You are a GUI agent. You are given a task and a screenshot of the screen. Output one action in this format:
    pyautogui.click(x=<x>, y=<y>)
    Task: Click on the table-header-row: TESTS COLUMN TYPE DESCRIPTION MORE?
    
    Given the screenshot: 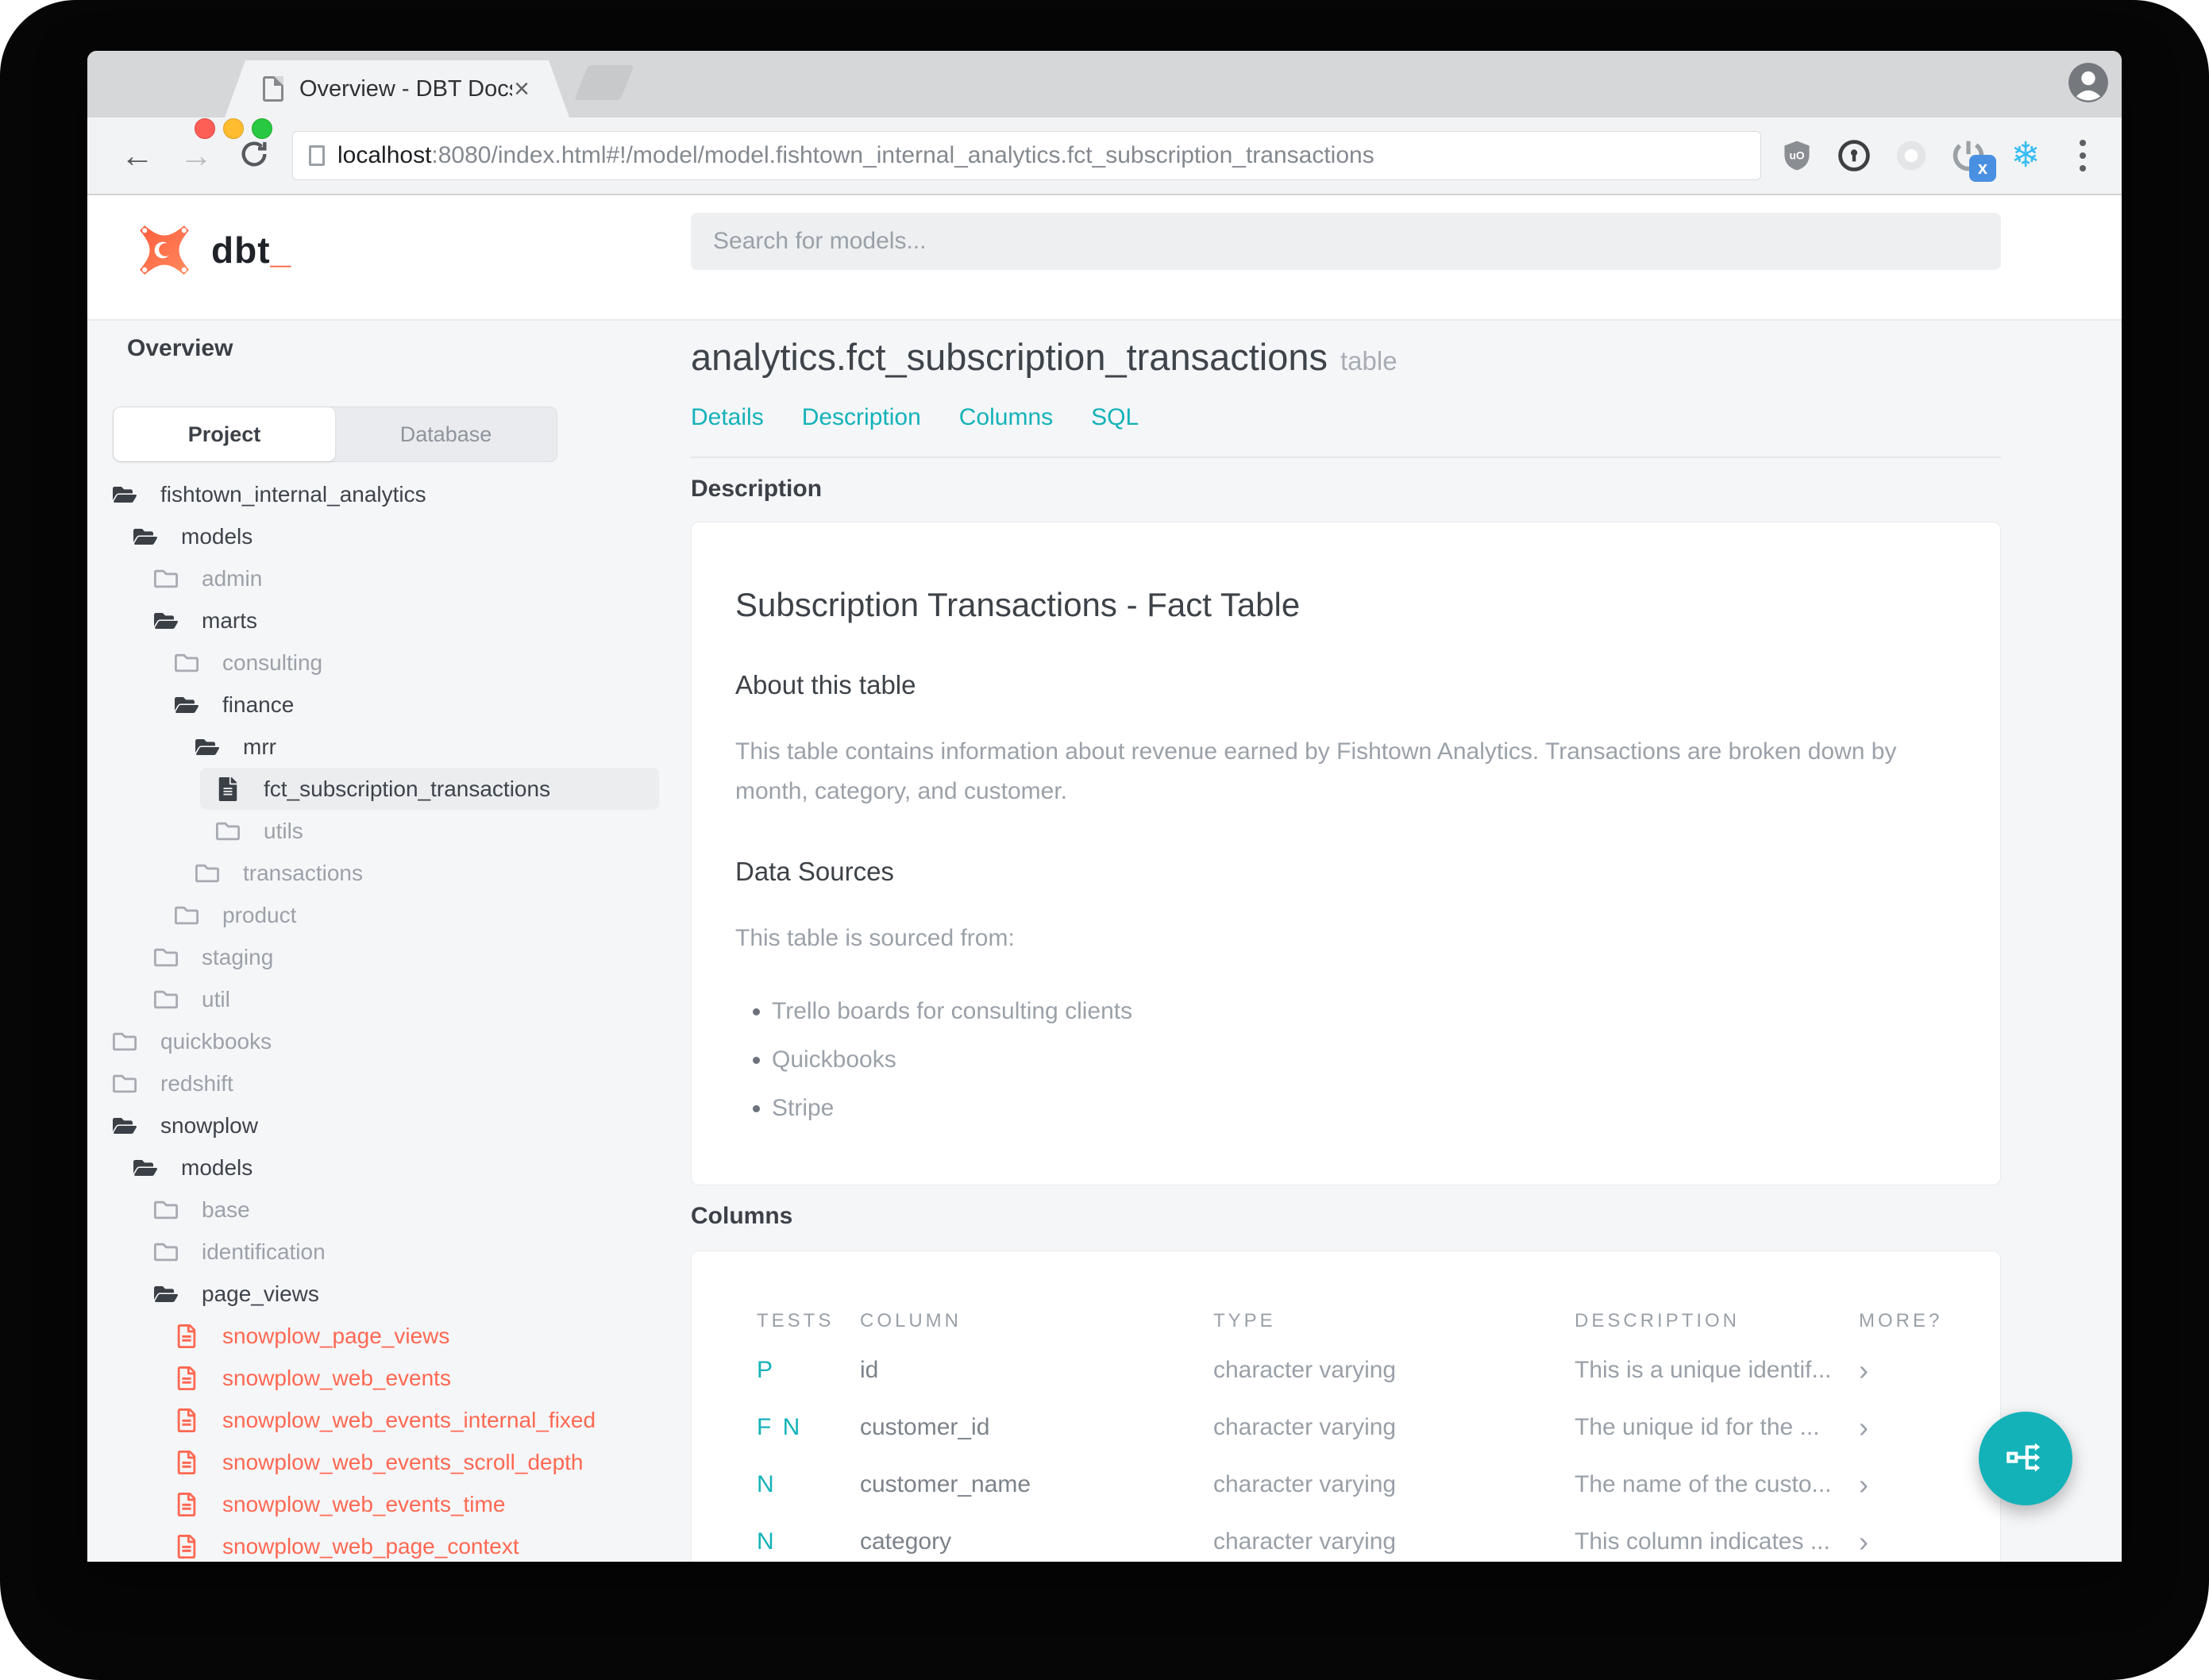 What is the action you would take?
    pyautogui.click(x=1348, y=1321)
    